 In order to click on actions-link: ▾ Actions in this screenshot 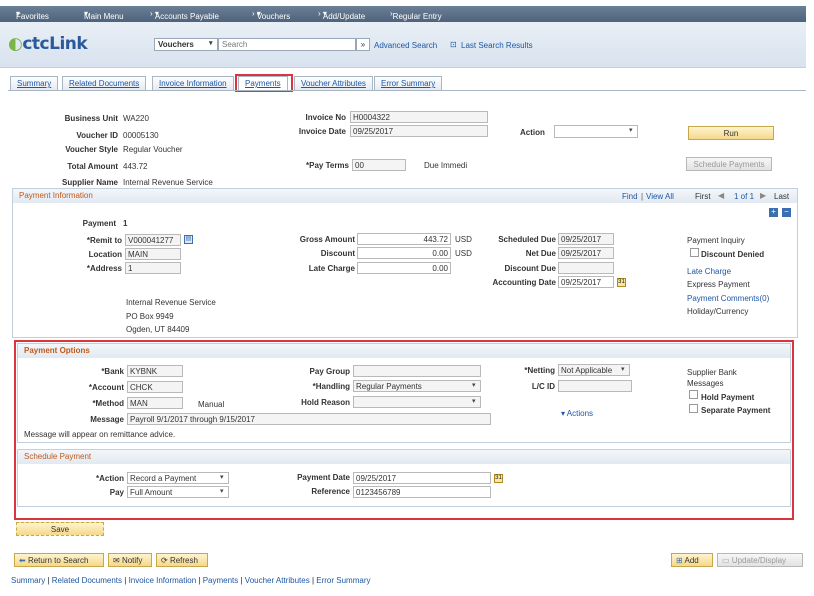, I will do `click(577, 413)`.